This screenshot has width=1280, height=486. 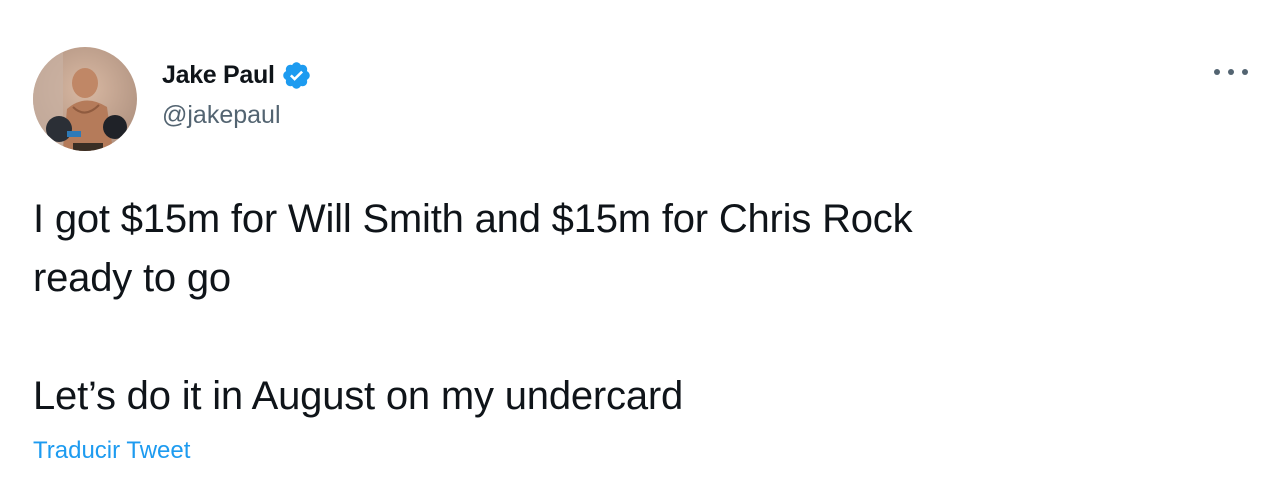 I want to click on tweet-text-line: Let’s do it in August on my undercard, so click(x=358, y=396).